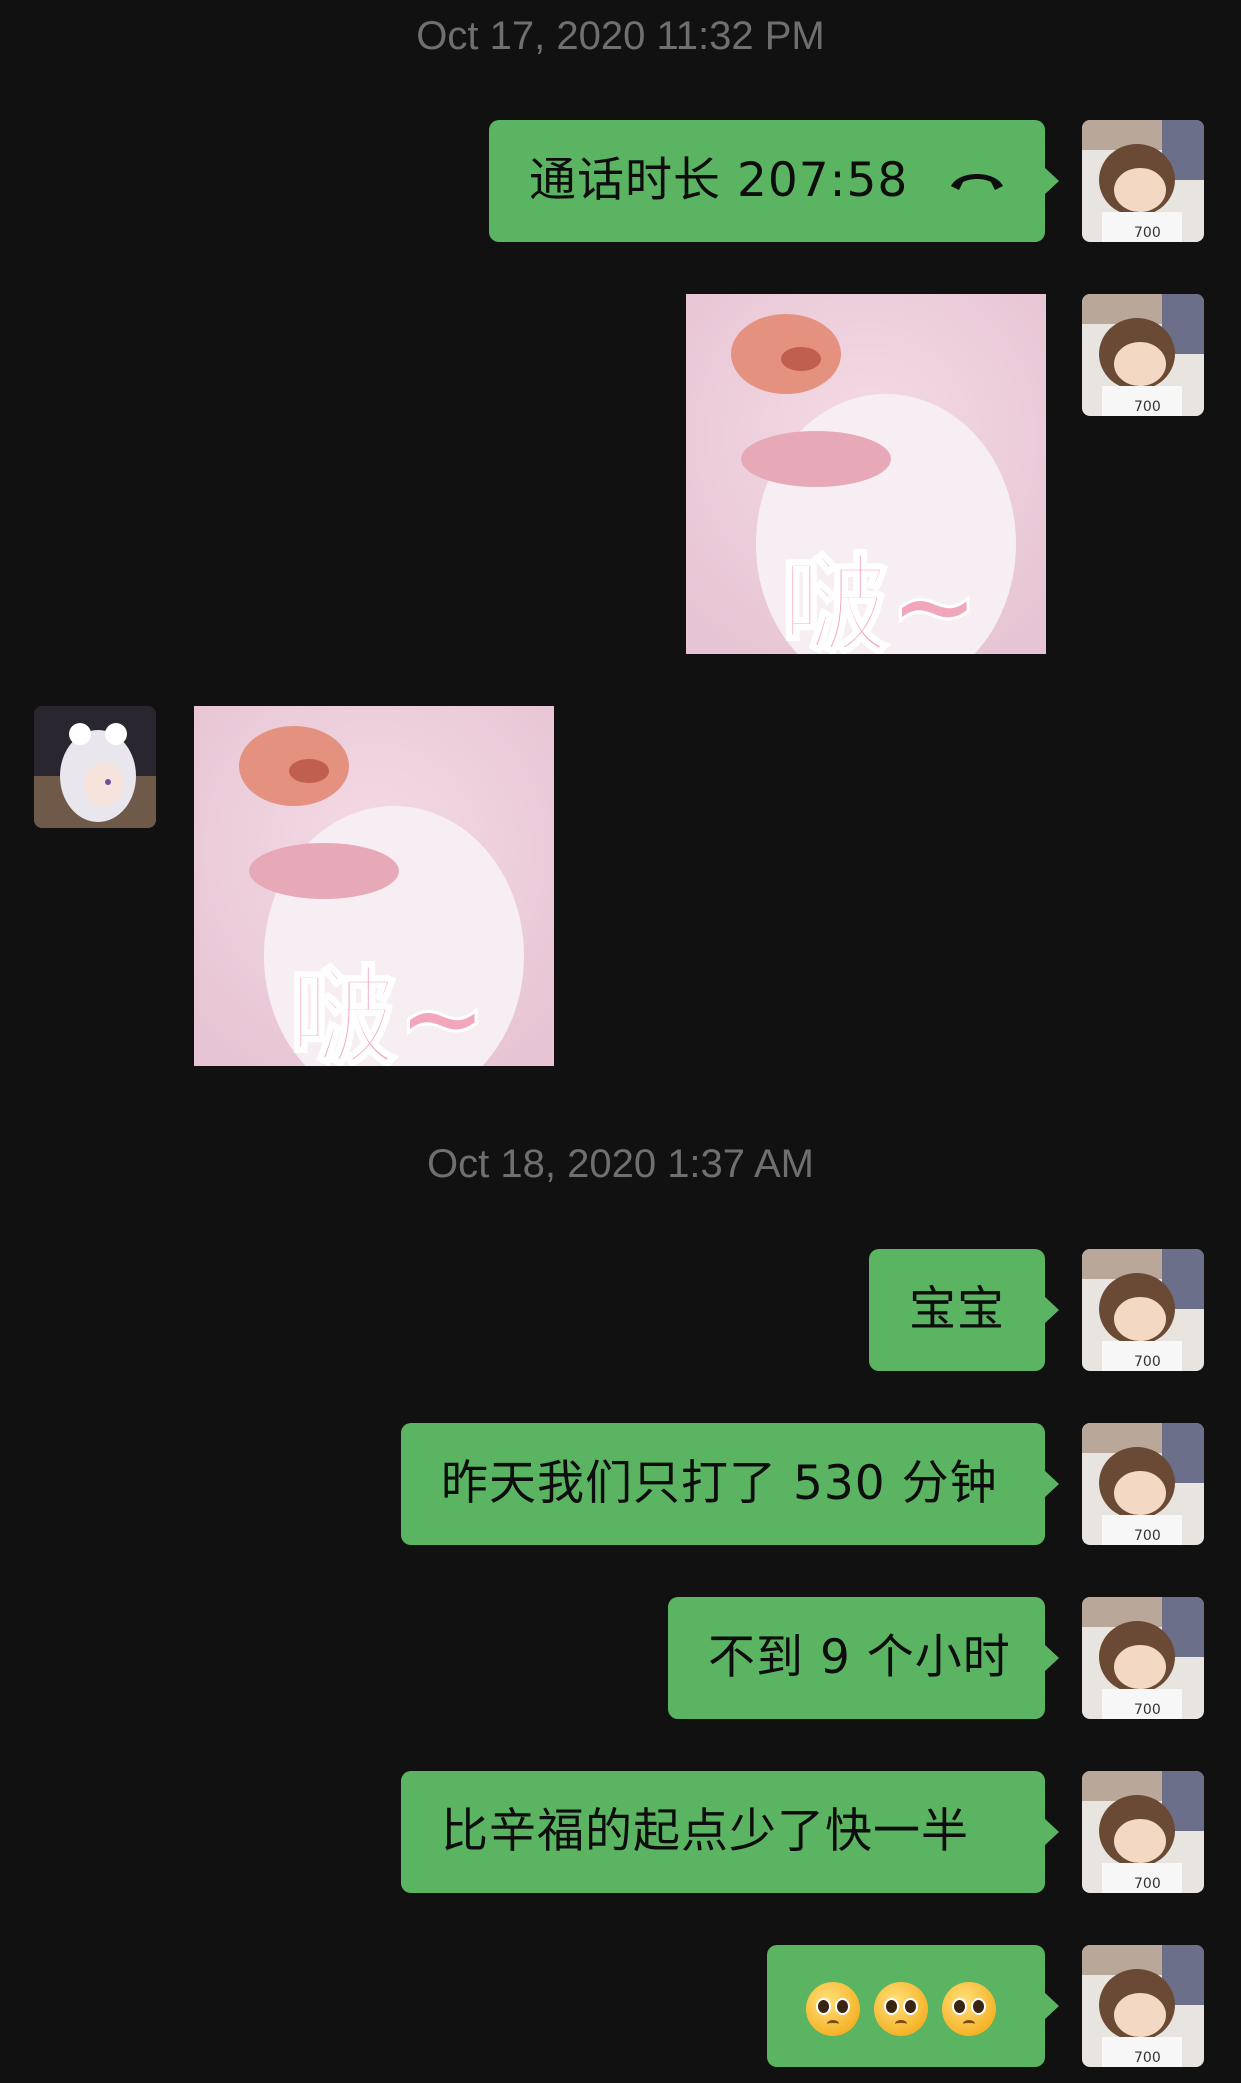  Describe the element at coordinates (977, 182) in the screenshot. I see `phone-hangup-icon` at that location.